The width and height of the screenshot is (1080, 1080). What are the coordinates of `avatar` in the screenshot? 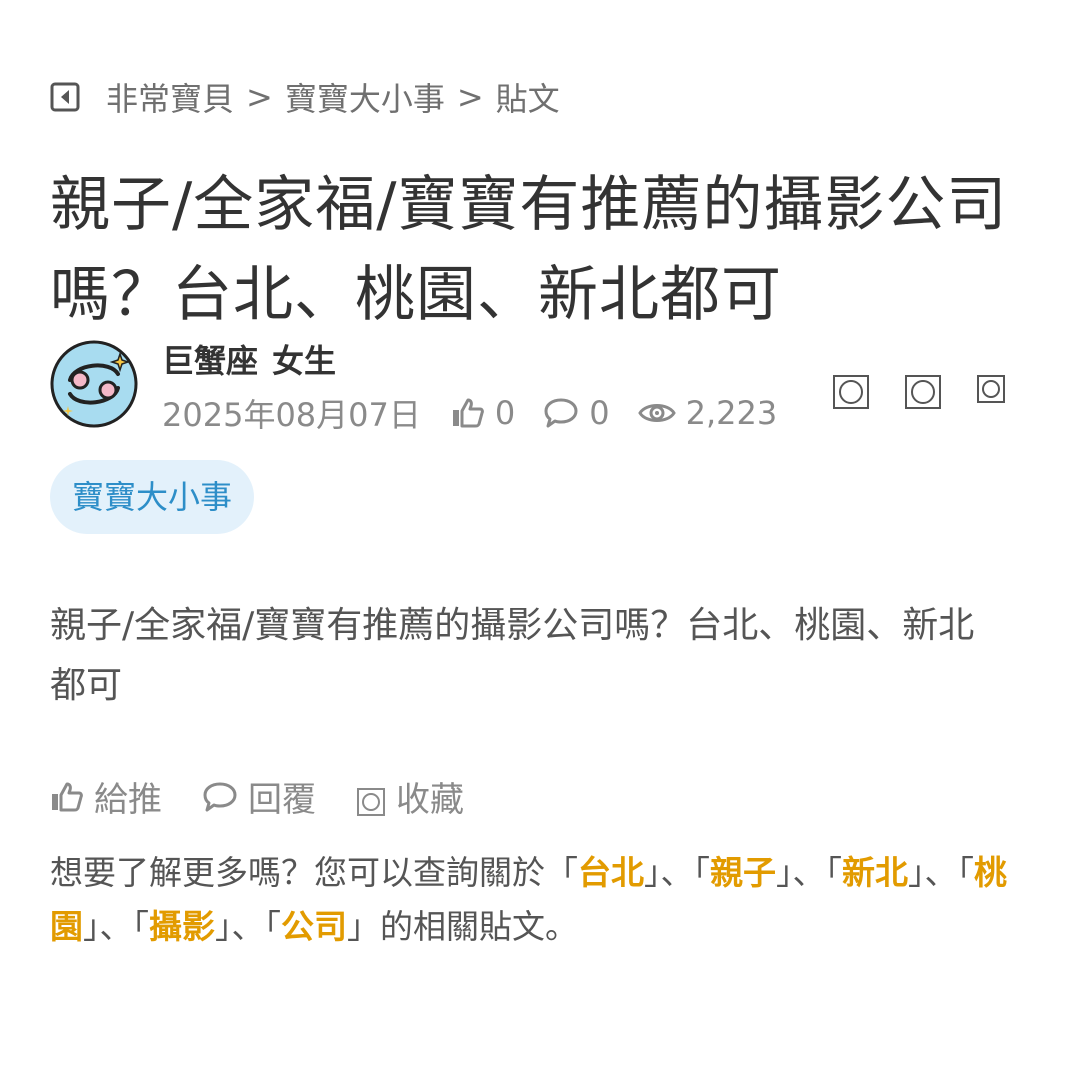 It's located at (94, 384).